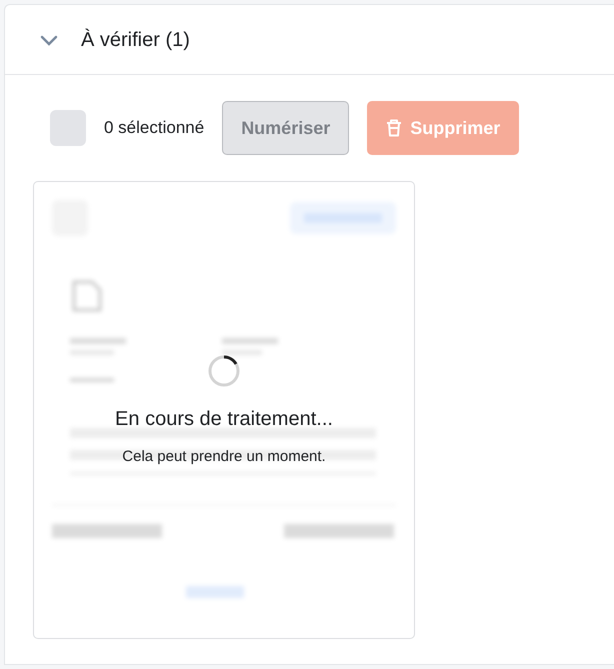  Describe the element at coordinates (68, 128) in the screenshot. I see `select-all-checkbox` at that location.